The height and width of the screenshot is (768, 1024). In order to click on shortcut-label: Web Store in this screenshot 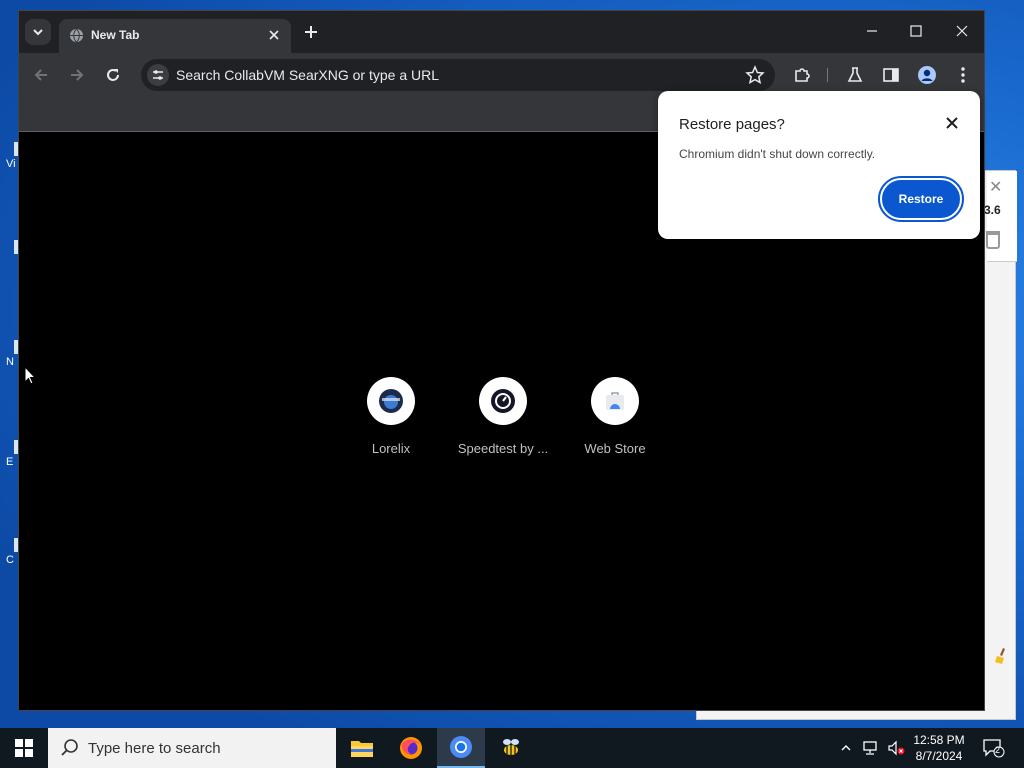, I will do `click(615, 448)`.